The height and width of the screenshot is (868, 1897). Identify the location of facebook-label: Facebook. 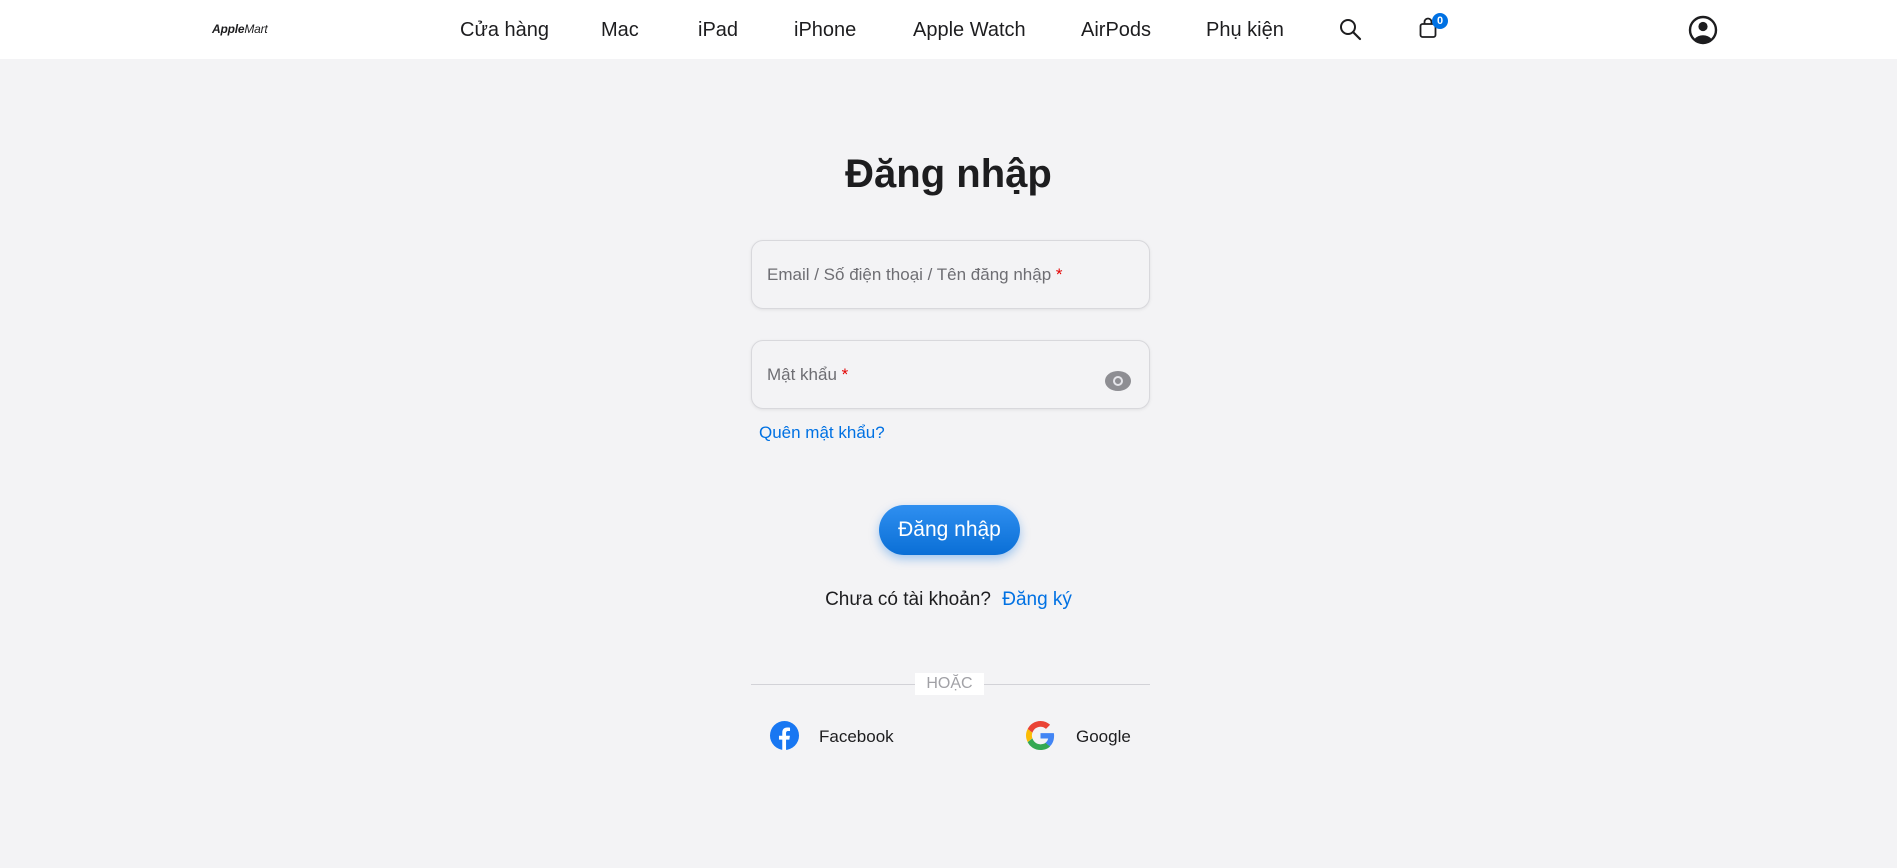
(856, 736).